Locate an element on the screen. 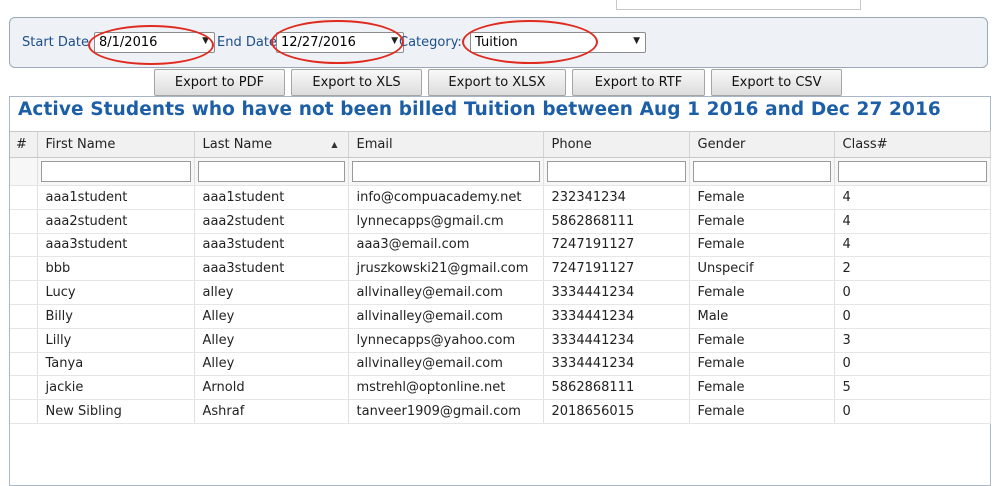  cell-class: 2 is located at coordinates (912, 269).